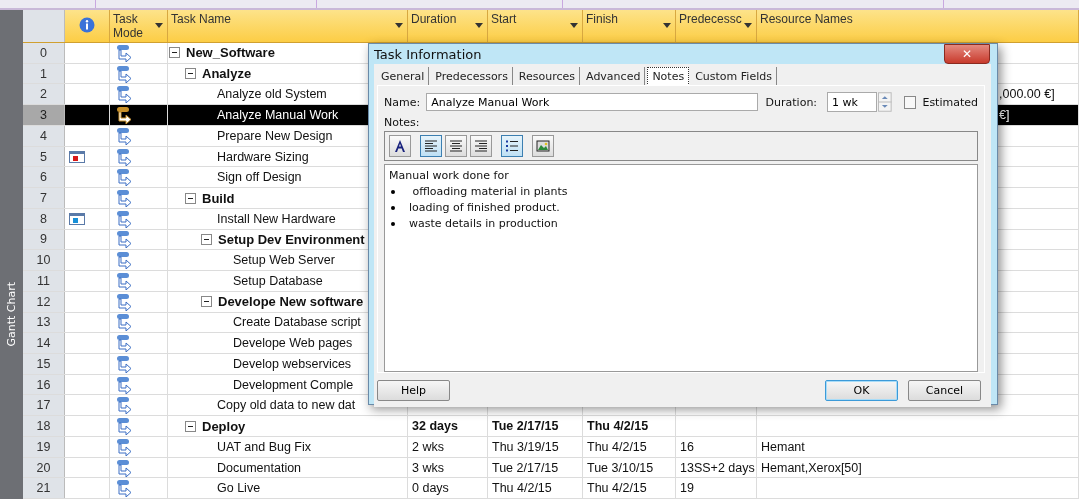  I want to click on row-number: 10, so click(44, 260).